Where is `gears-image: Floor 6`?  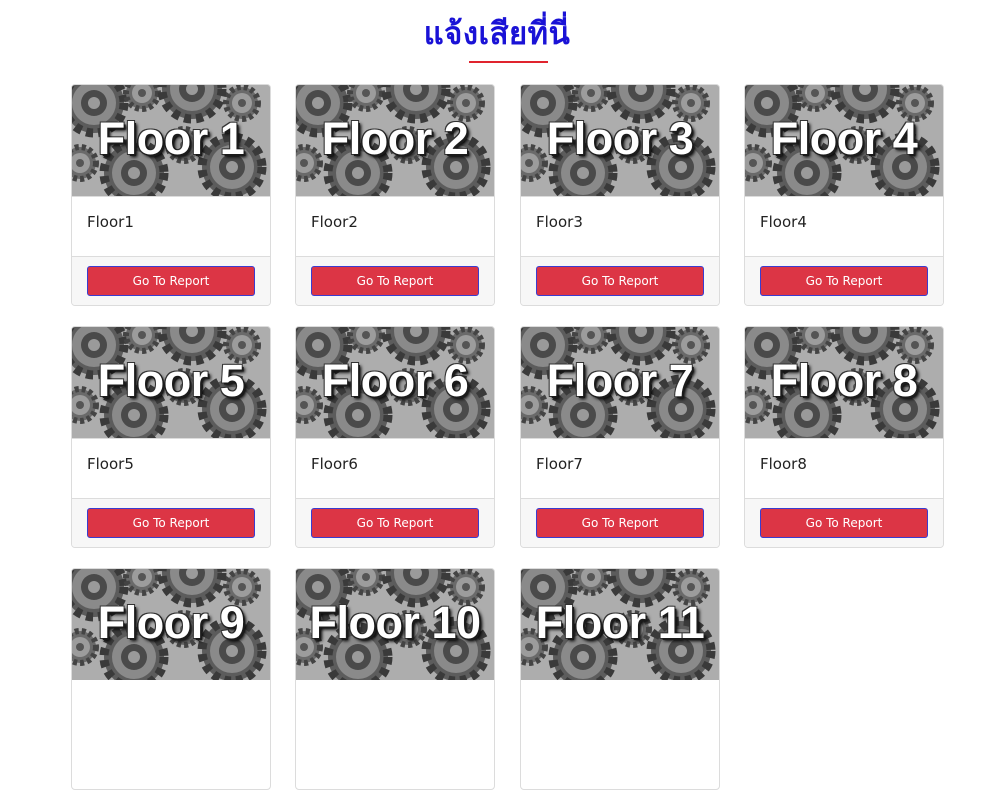 gears-image: Floor 6 is located at coordinates (395, 382).